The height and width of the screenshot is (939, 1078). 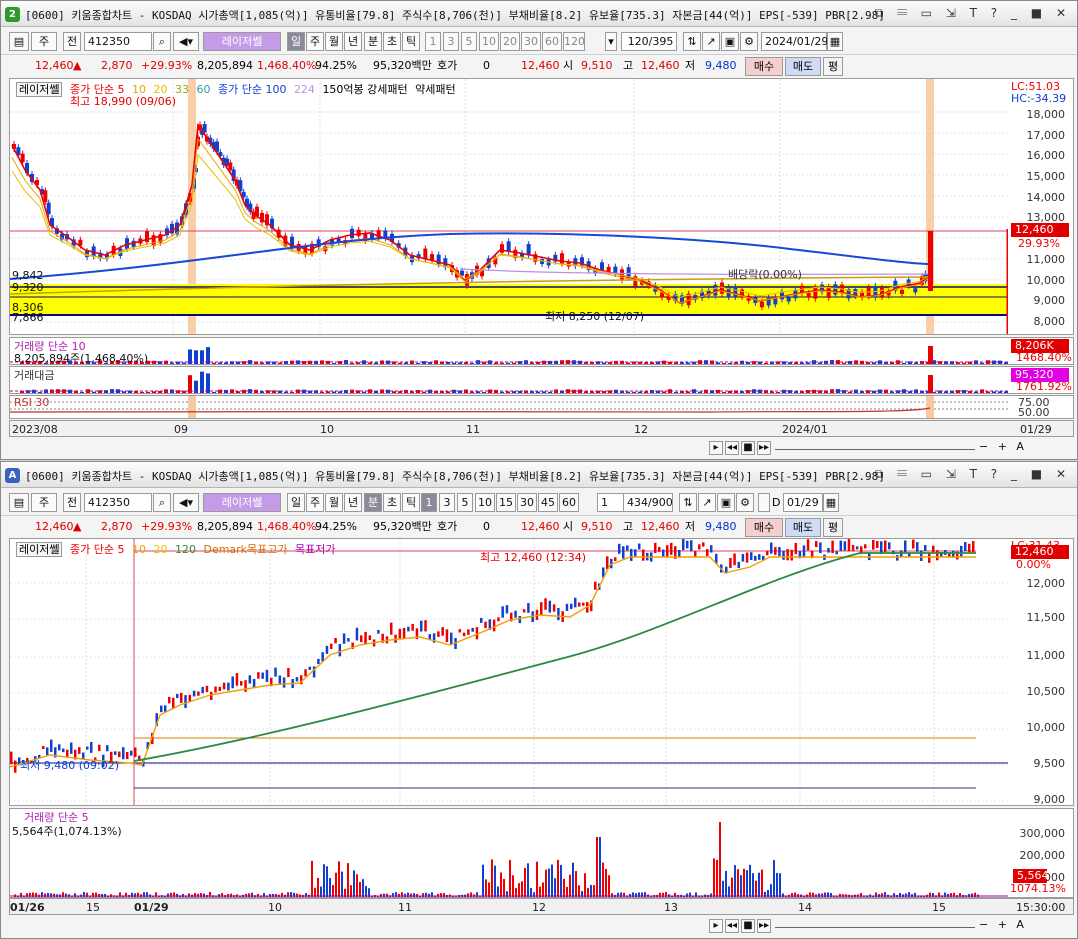 I want to click on minute-120: 120, so click(x=574, y=41).